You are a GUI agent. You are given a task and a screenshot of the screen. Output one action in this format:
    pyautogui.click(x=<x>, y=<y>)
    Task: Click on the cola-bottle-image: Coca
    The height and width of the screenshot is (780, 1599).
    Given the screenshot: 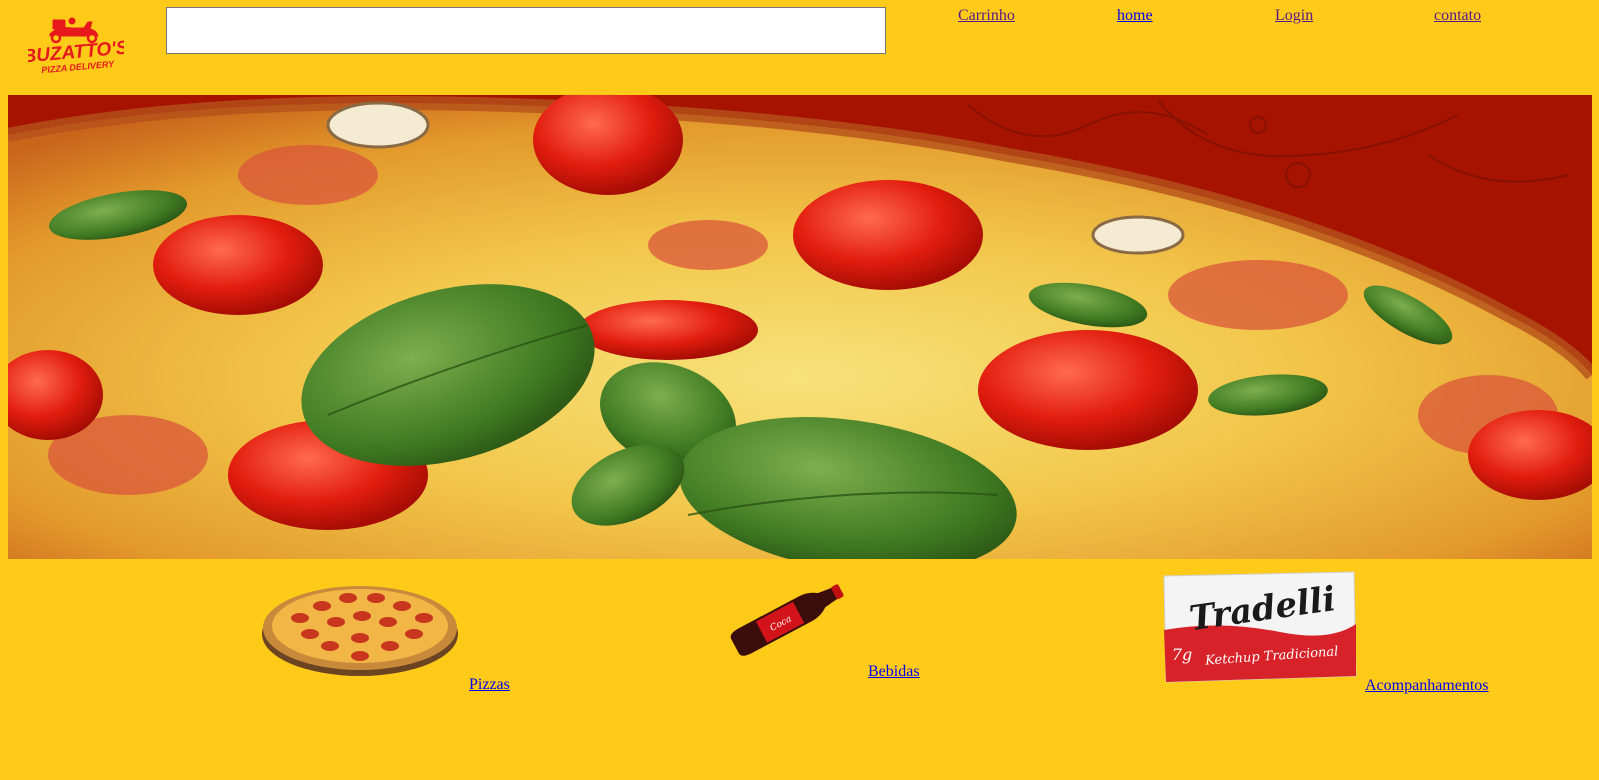 What is the action you would take?
    pyautogui.click(x=788, y=618)
    